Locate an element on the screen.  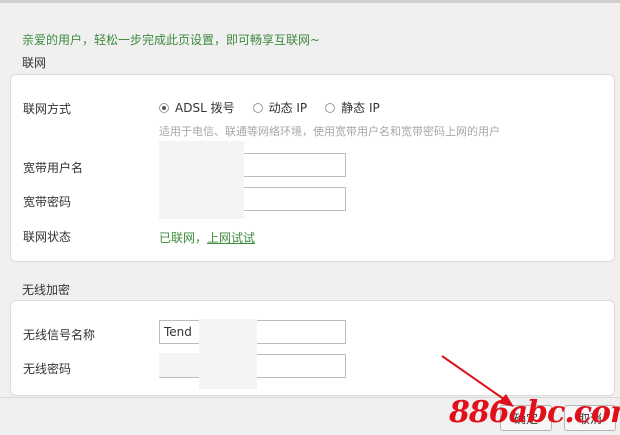
test-internet-link: 上网试试 is located at coordinates (231, 238).